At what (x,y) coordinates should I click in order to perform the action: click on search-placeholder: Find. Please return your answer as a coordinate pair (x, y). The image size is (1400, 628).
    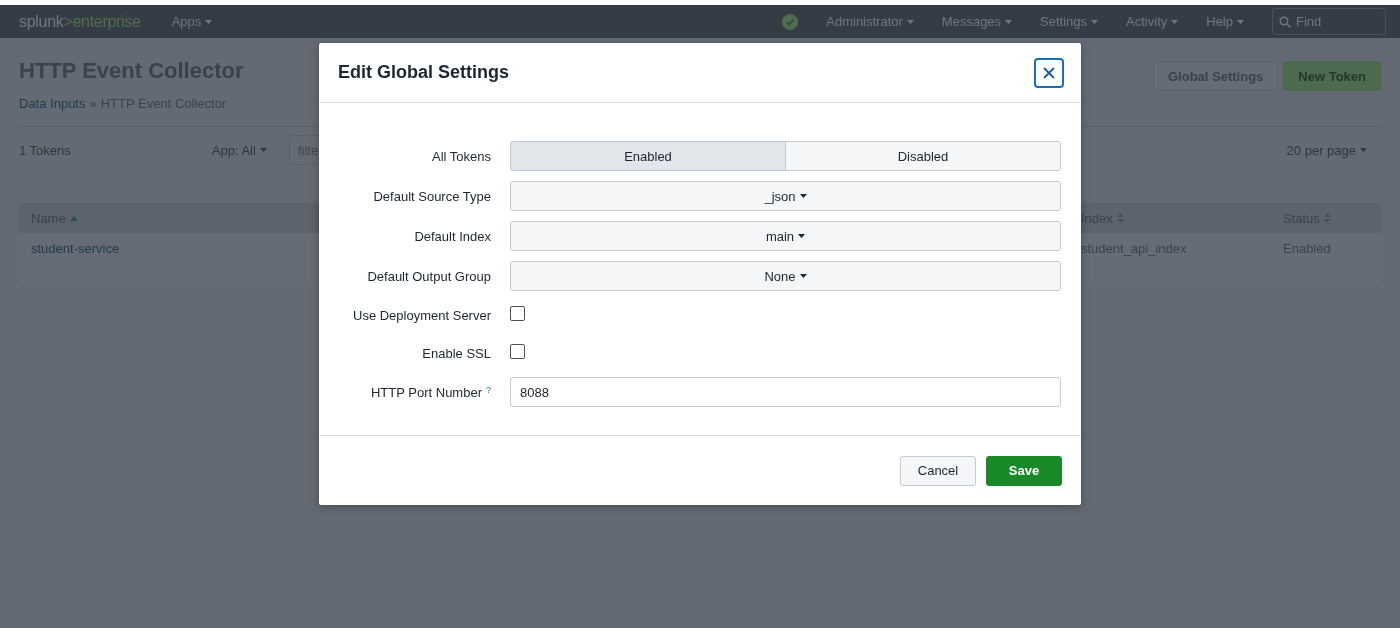
    Looking at the image, I should click on (1309, 21).